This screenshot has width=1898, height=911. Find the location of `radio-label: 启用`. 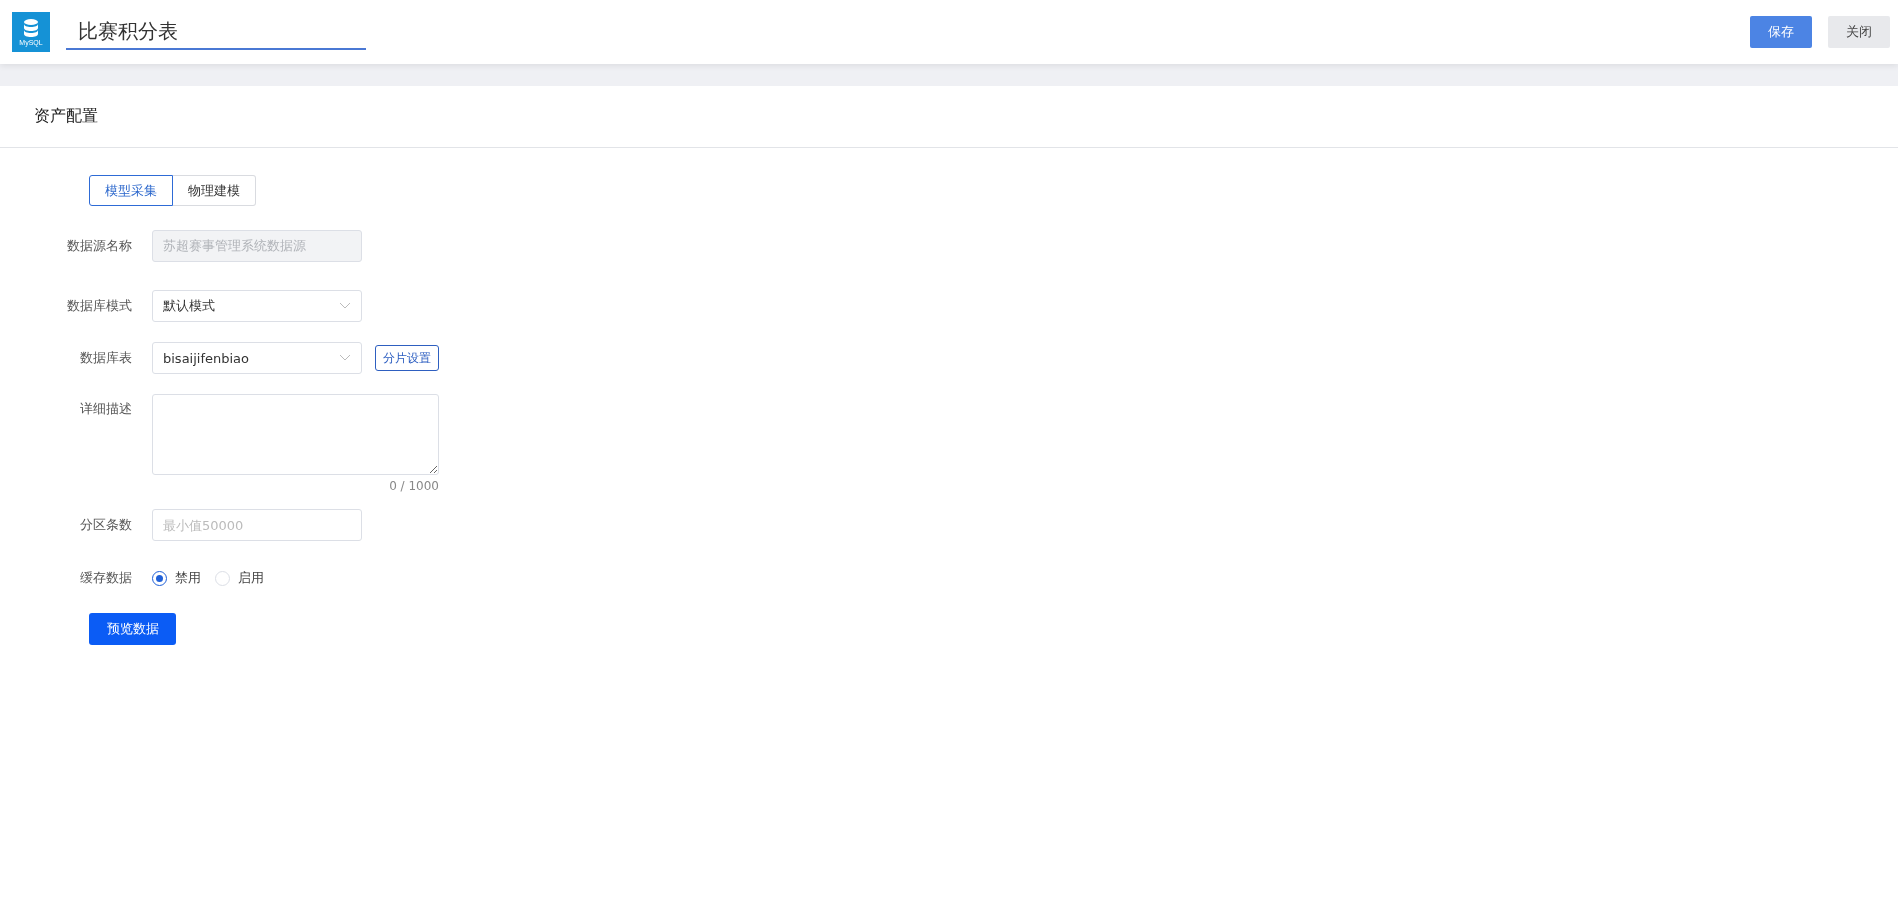

radio-label: 启用 is located at coordinates (251, 578).